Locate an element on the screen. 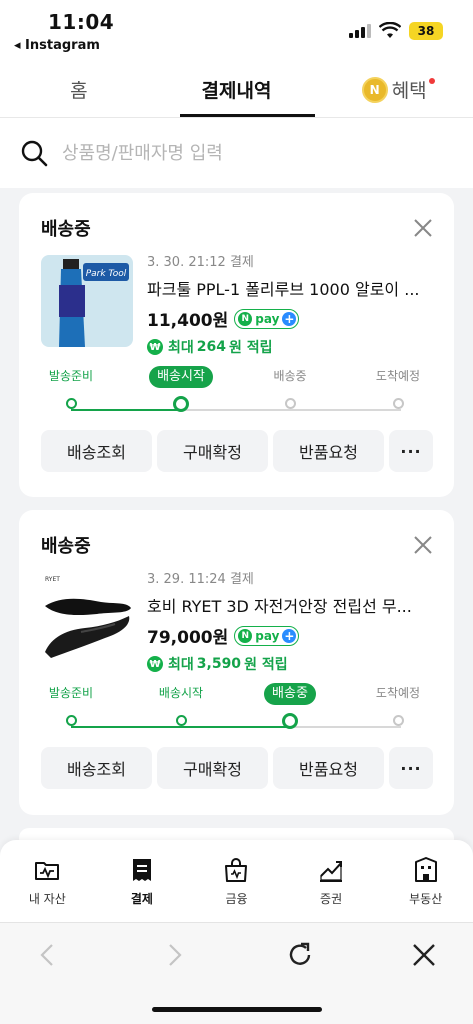 This screenshot has height=1024, width=473. tab-payment-history: 결제내역 is located at coordinates (237, 89).